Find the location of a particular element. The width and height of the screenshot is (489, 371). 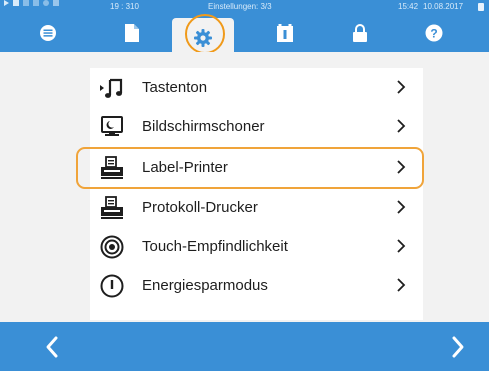

selected-item-highlight is located at coordinates (250, 168).